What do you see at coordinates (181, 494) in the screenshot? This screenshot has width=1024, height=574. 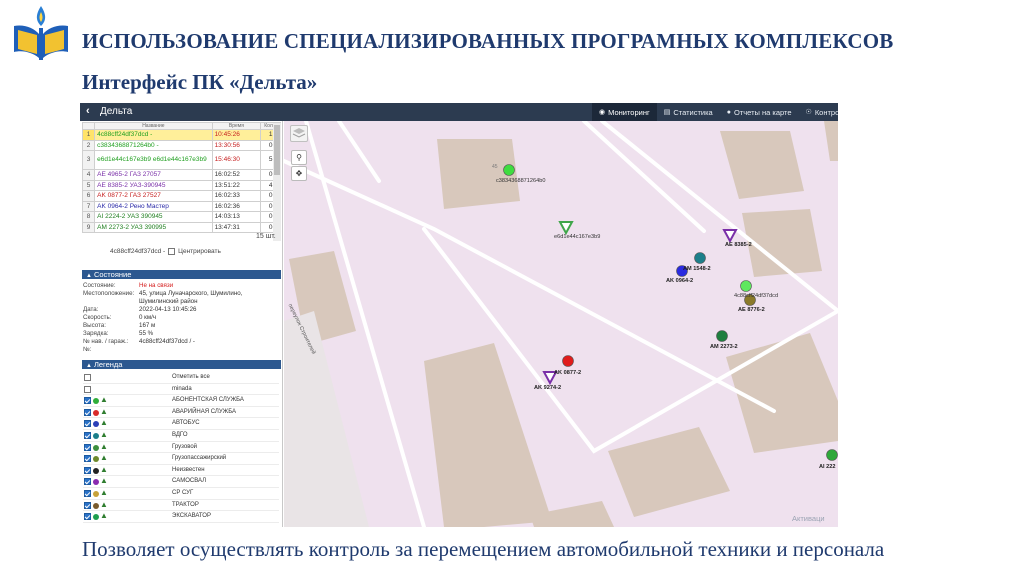 I see `legend-item: ▲ СР СУГ` at bounding box center [181, 494].